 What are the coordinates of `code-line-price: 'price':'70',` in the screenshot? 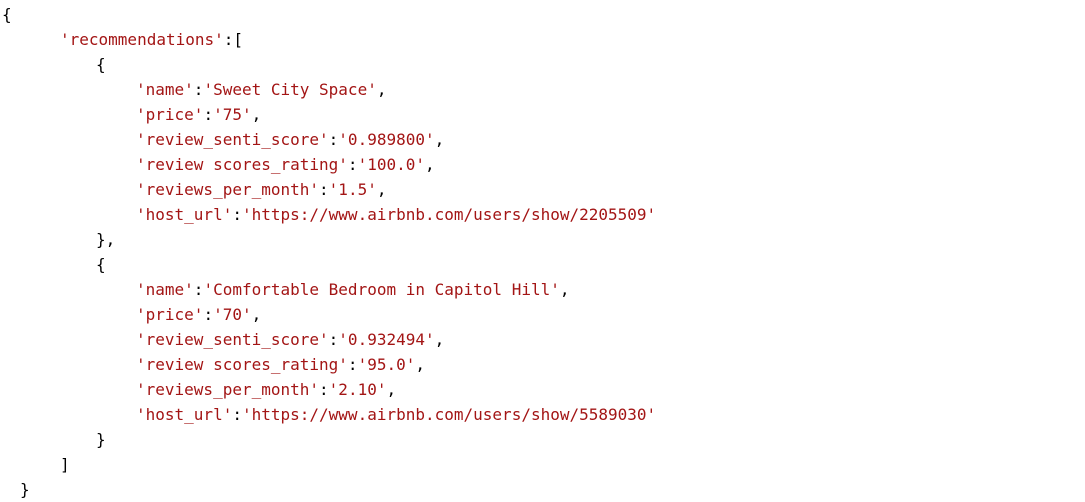 It's located at (198, 314).